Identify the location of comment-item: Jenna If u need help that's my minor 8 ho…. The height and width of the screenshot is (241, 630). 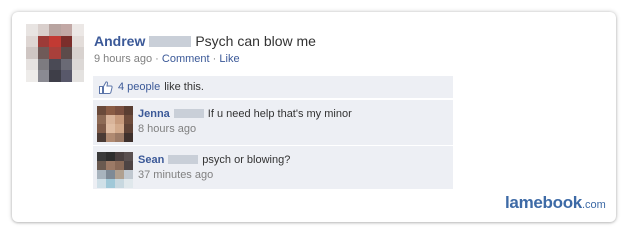
(273, 122).